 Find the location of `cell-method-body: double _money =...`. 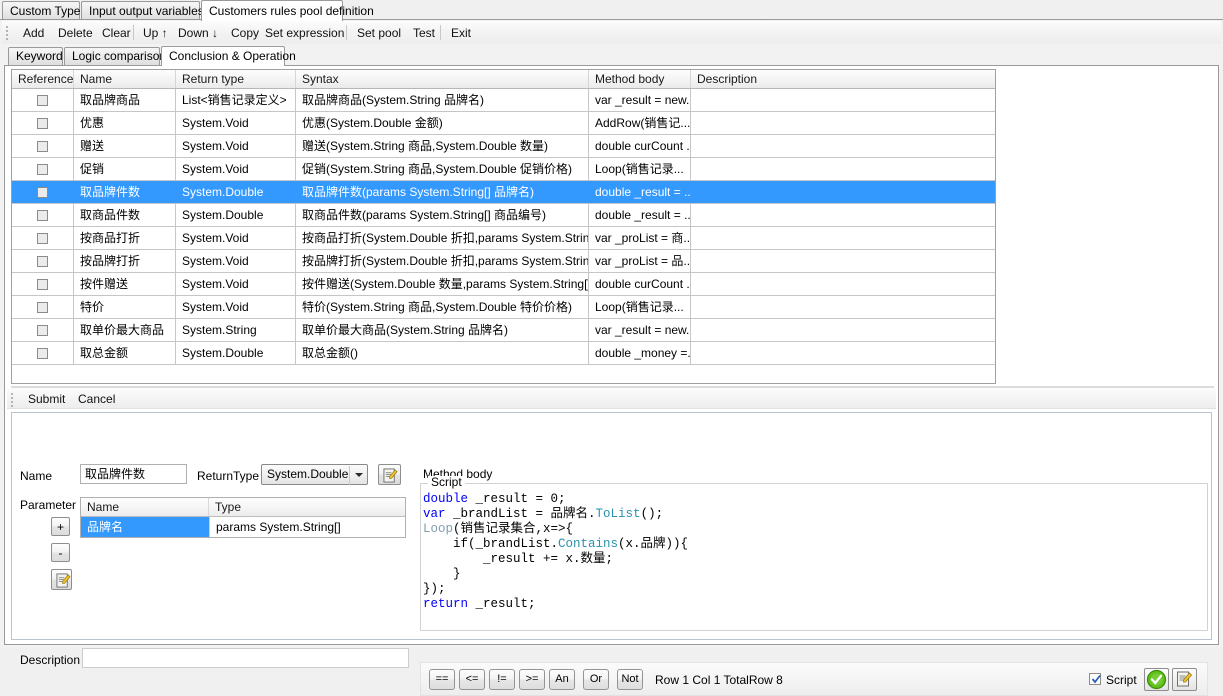

cell-method-body: double _money =... is located at coordinates (640, 353).